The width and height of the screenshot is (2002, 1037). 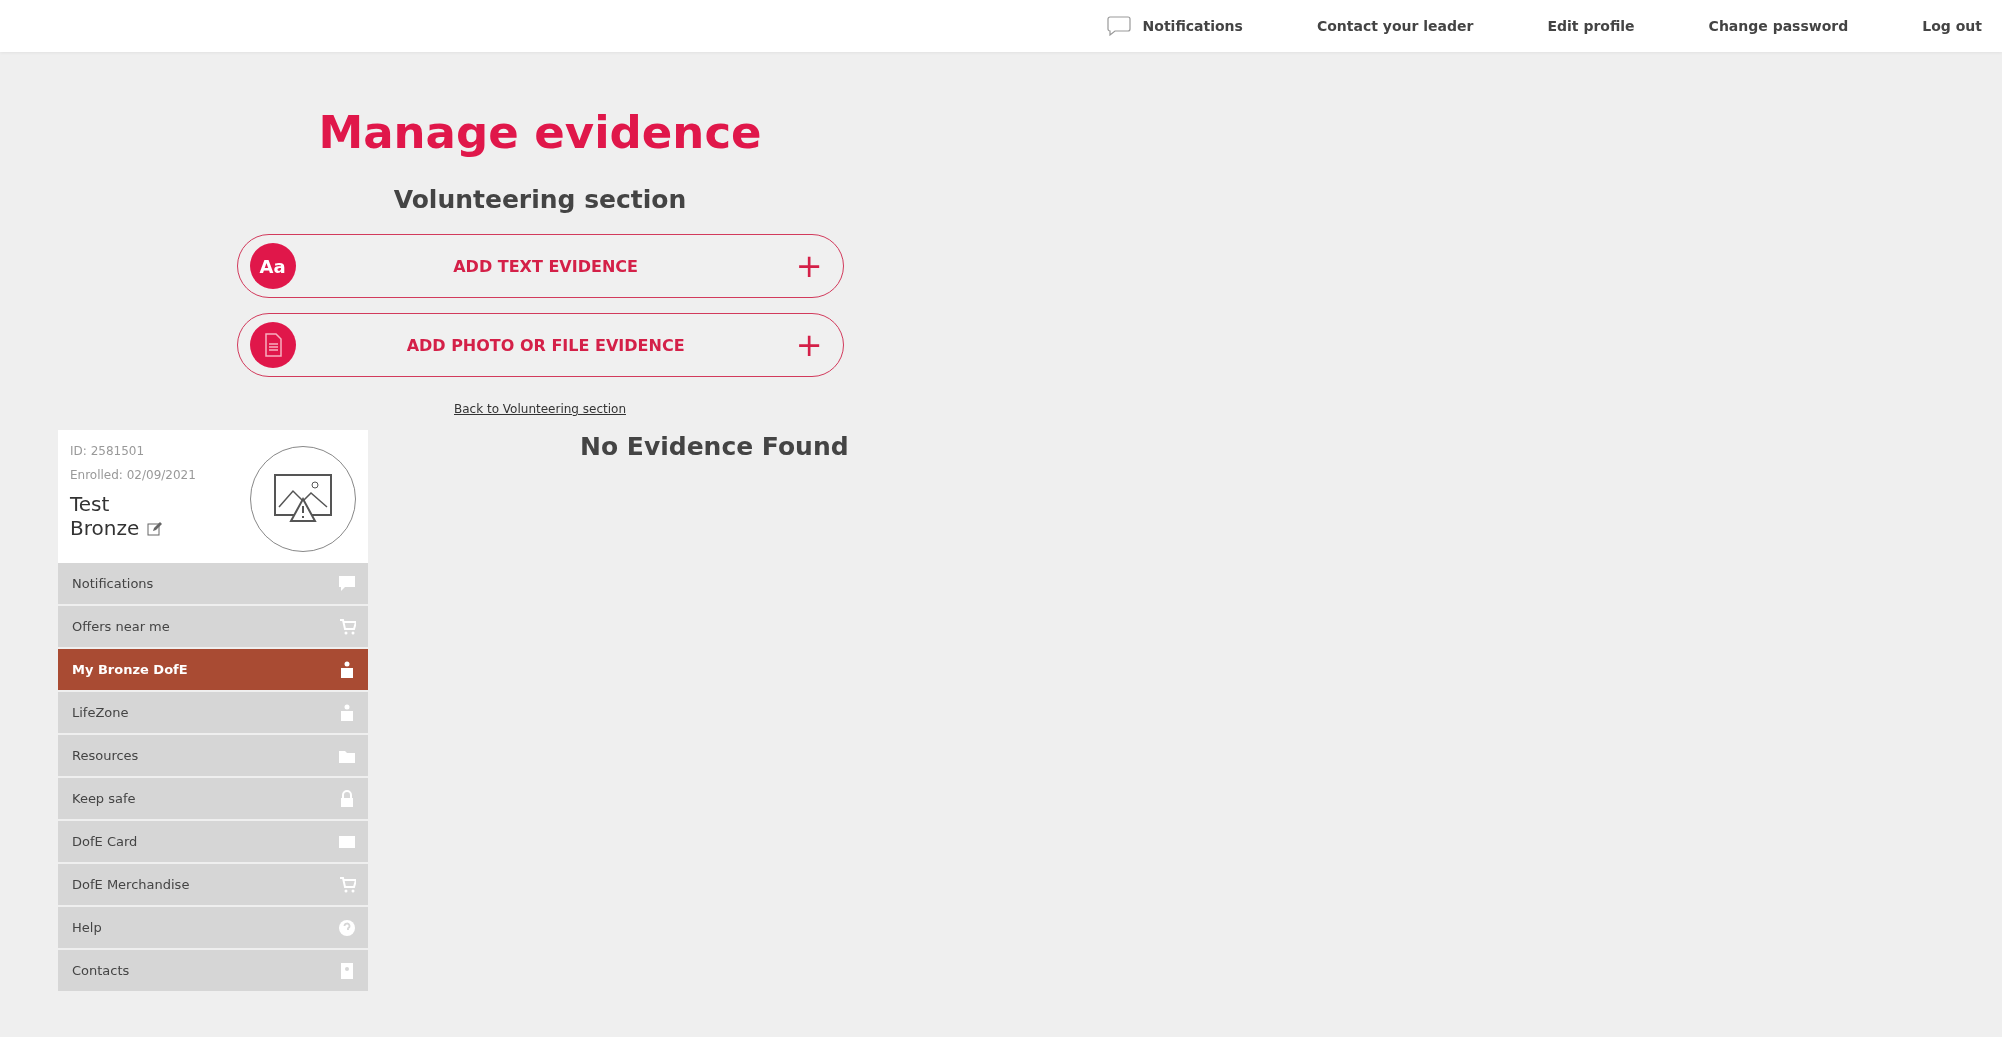 I want to click on notifications-link: Notifications, so click(x=1174, y=26).